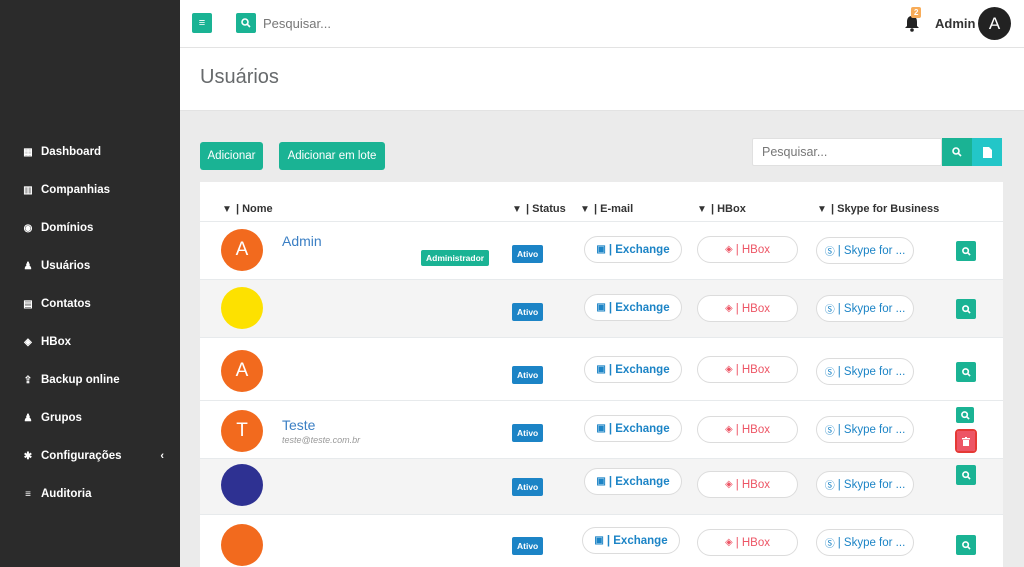  What do you see at coordinates (987, 152) in the screenshot?
I see `export-button` at bounding box center [987, 152].